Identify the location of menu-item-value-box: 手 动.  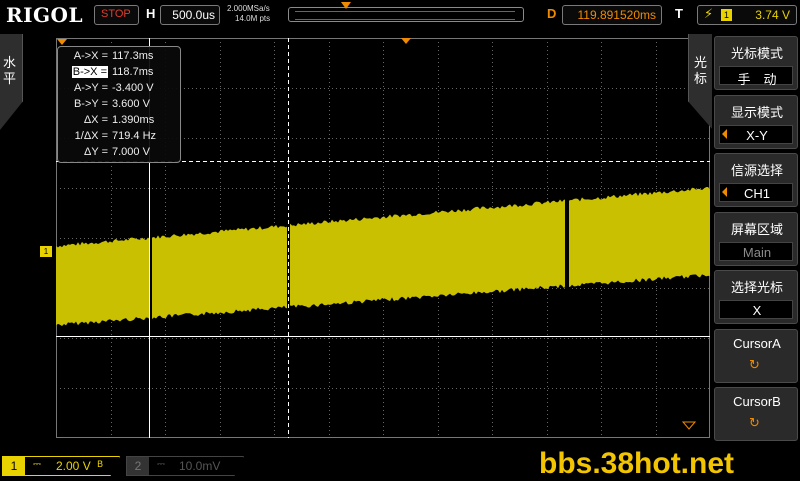
(756, 76).